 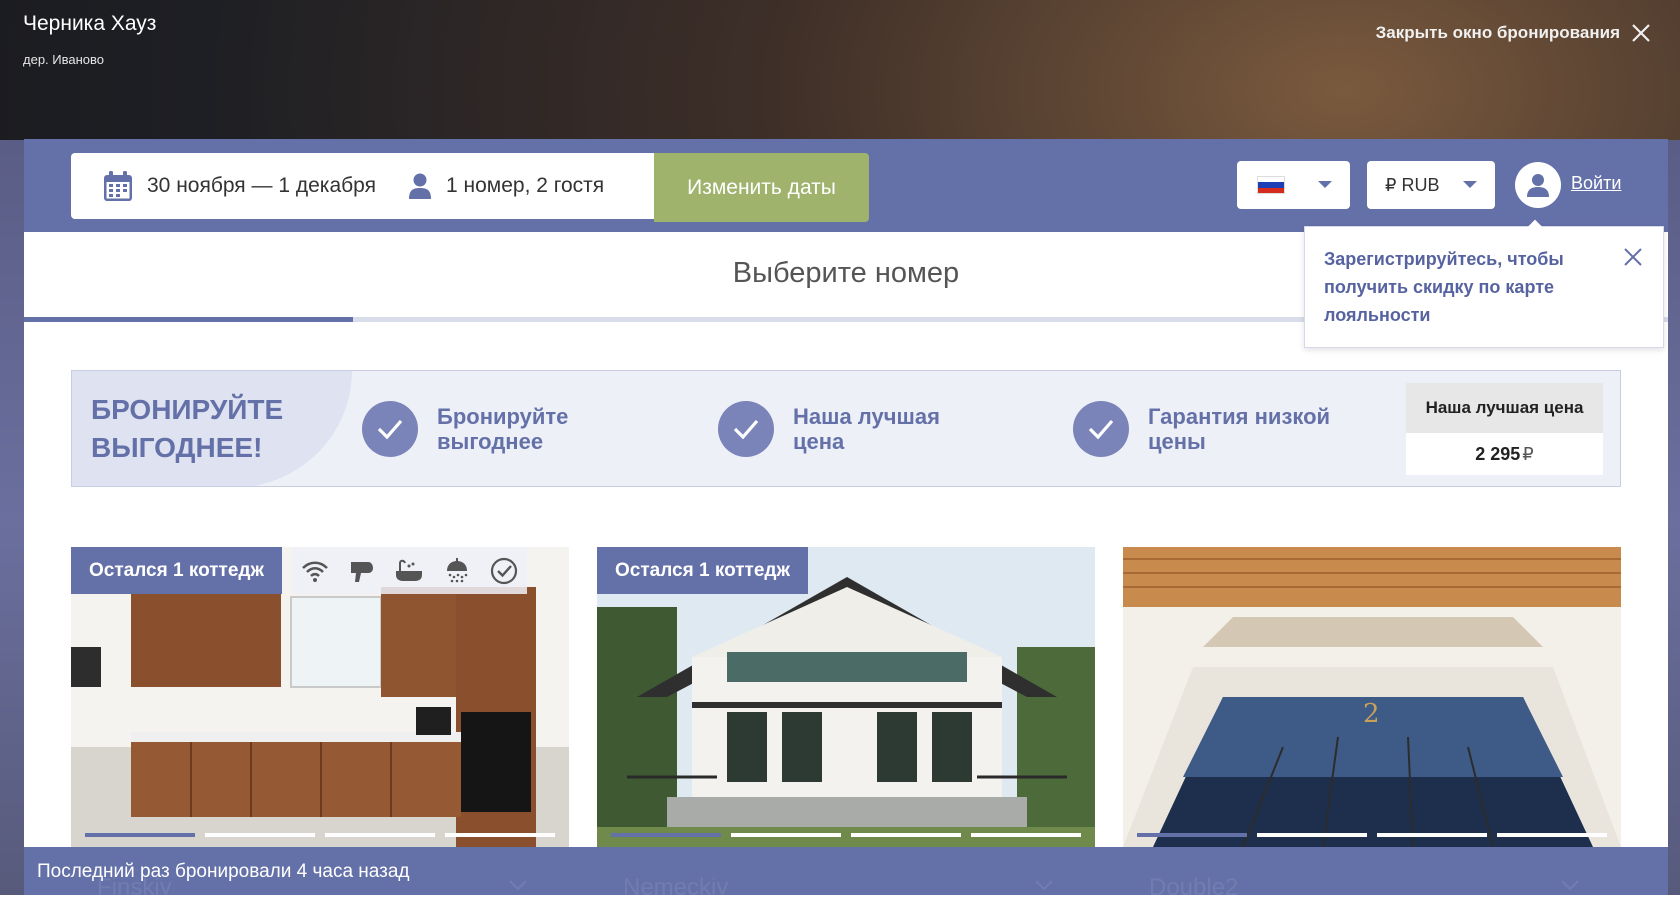 I want to click on best-price-currency: ₽, so click(x=1528, y=453).